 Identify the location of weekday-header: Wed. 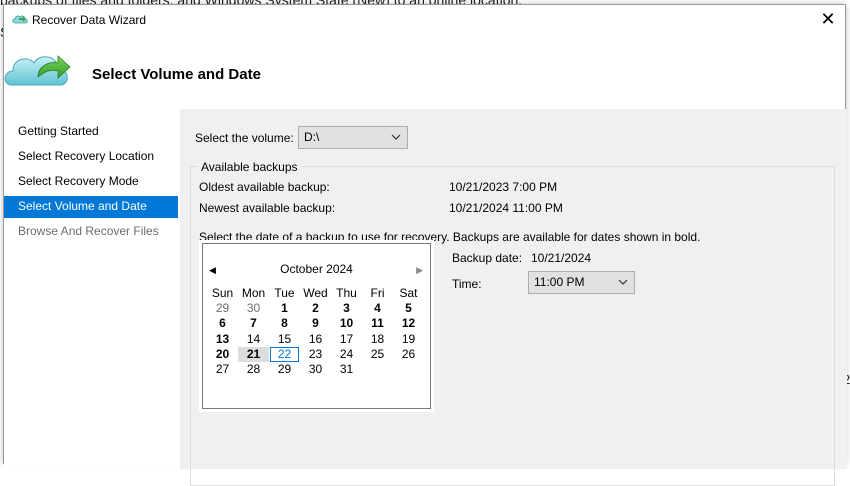
(315, 293).